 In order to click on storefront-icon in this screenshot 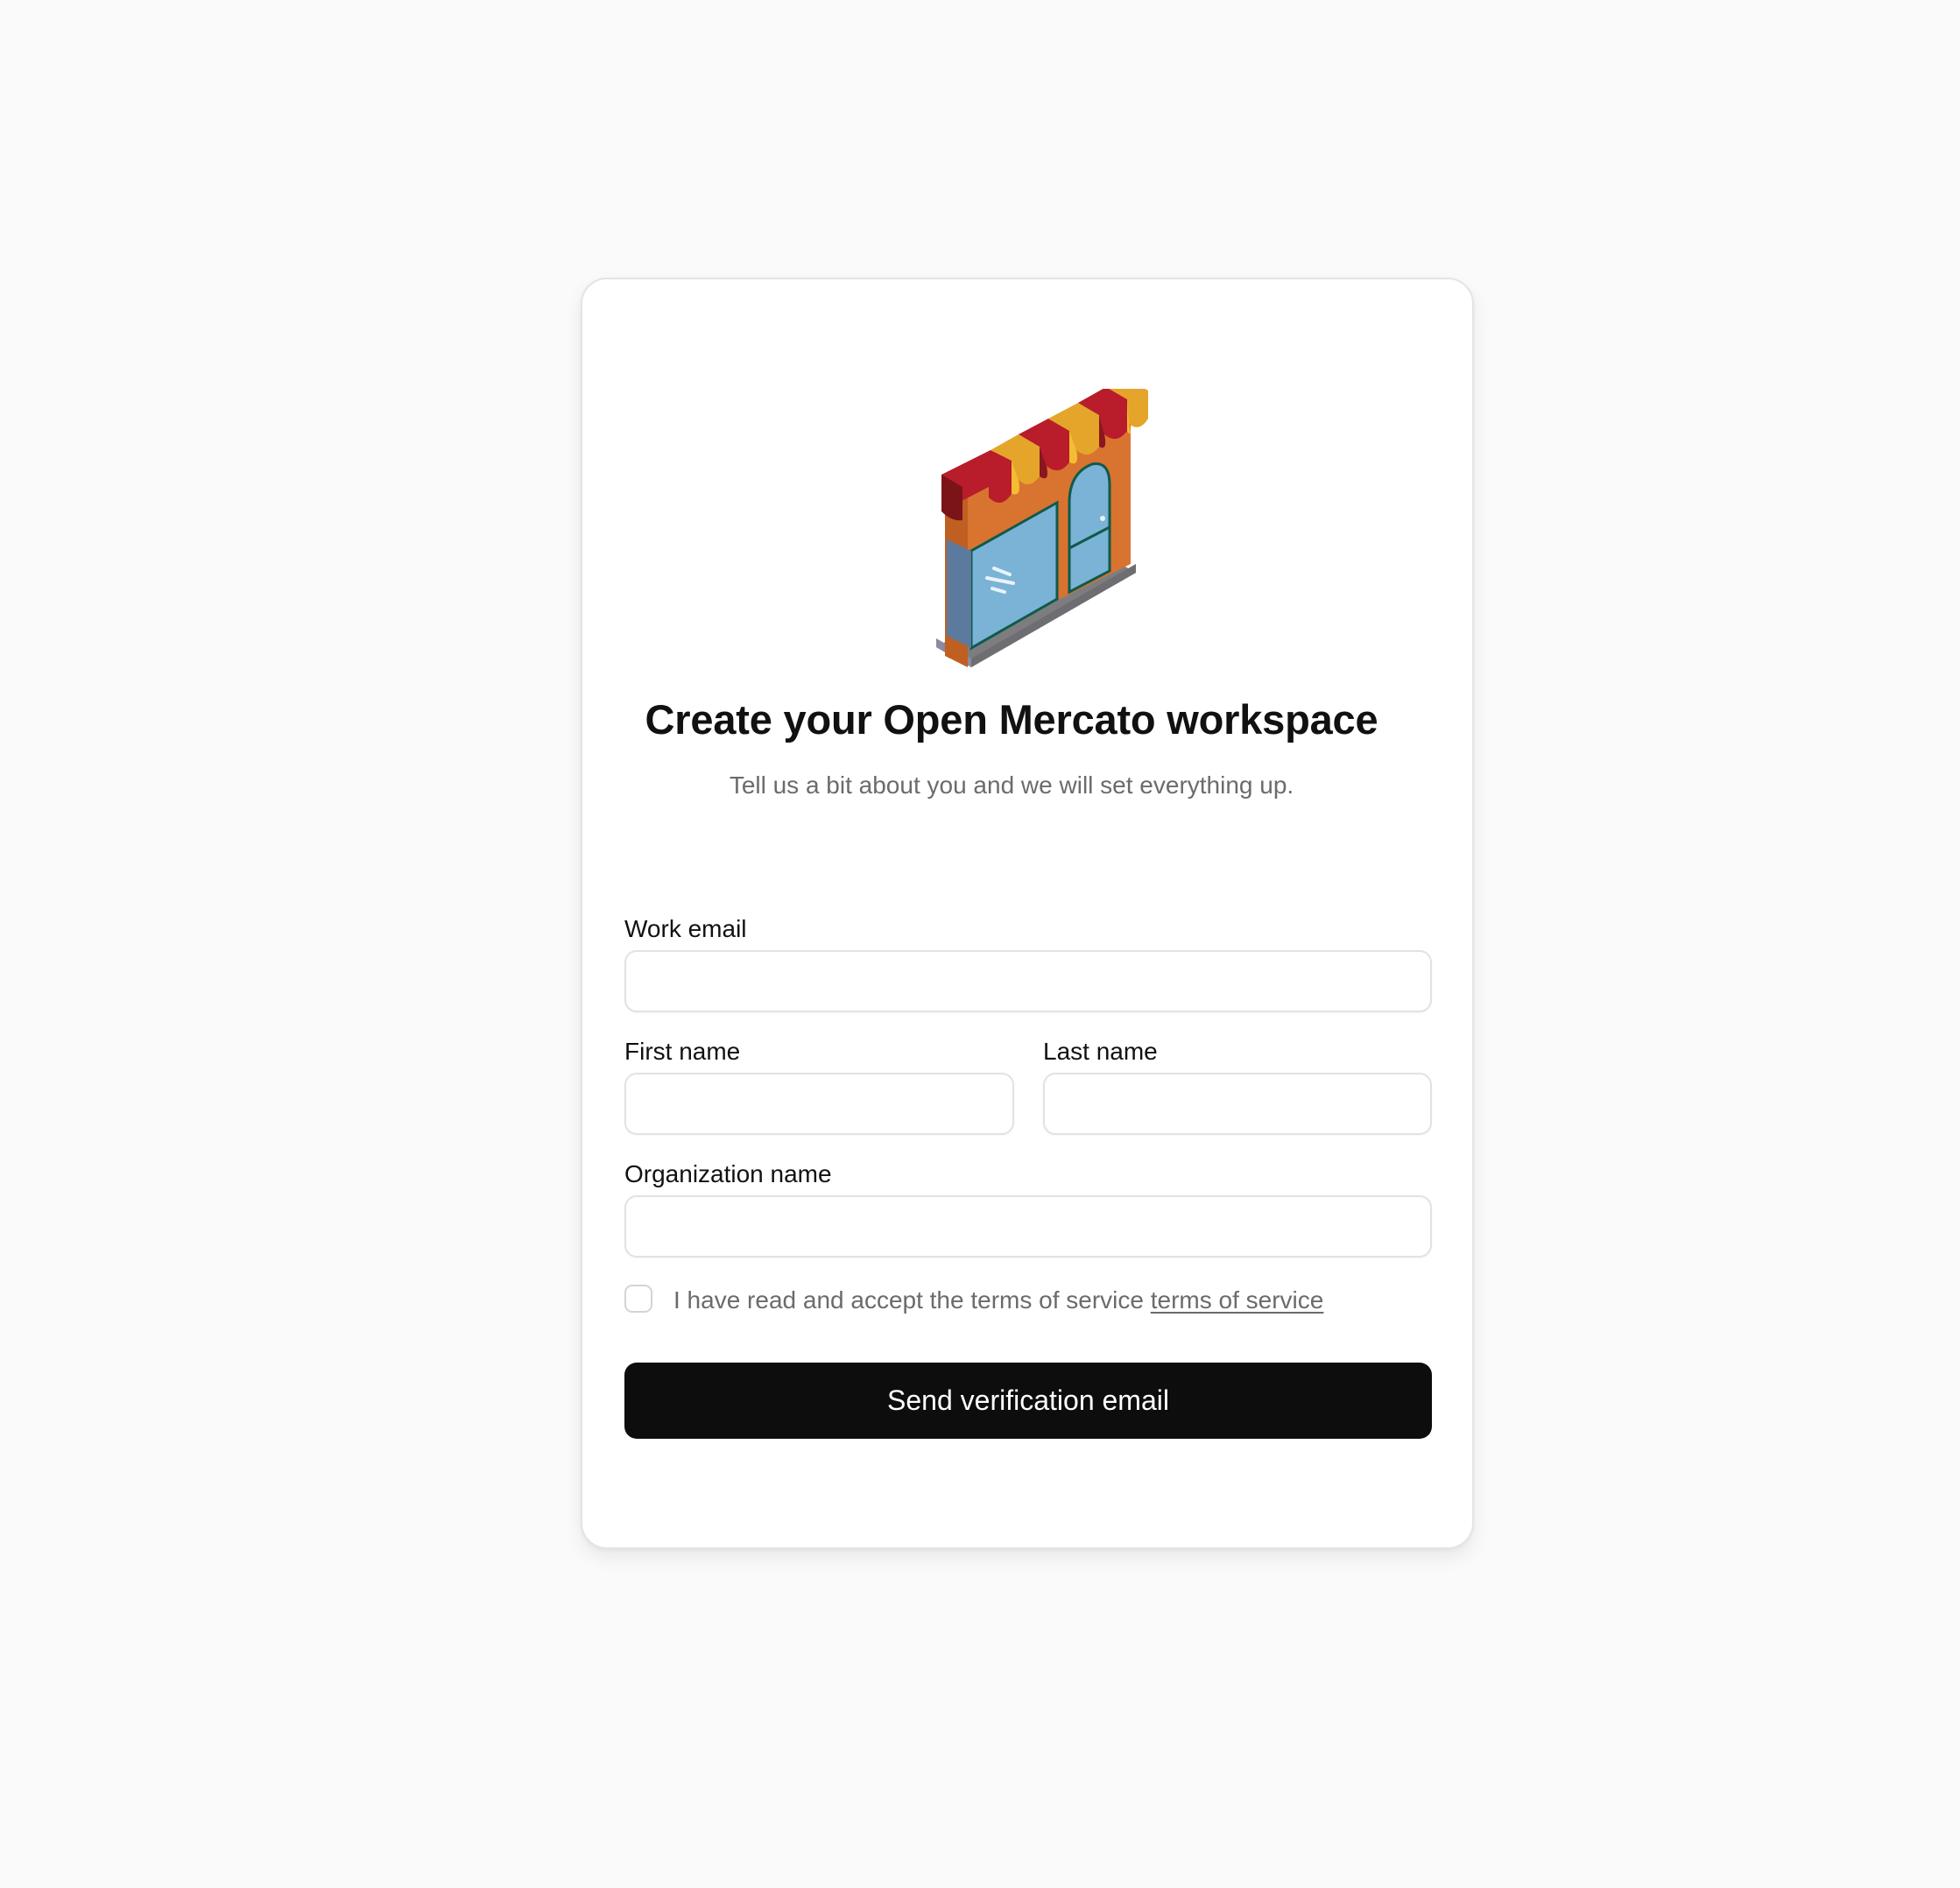, I will do `click(1042, 528)`.